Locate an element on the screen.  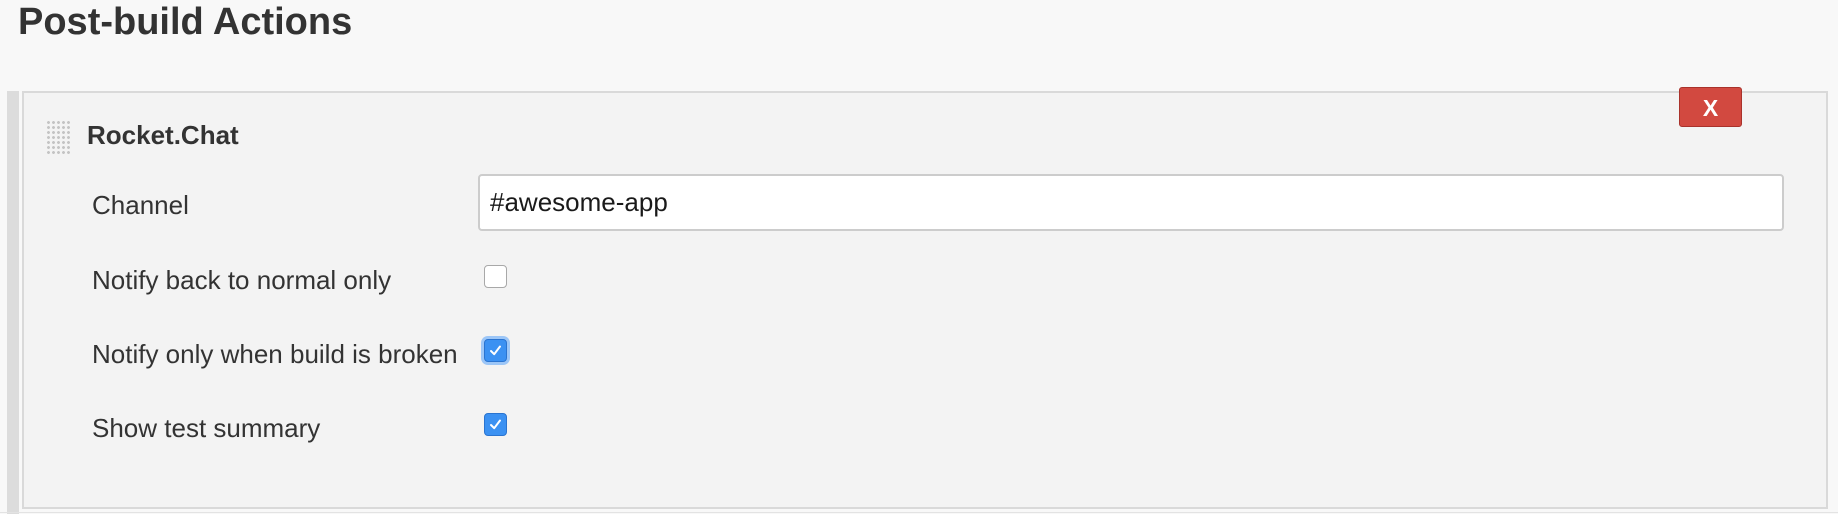
section-title: Post-build Actions is located at coordinates (185, 22).